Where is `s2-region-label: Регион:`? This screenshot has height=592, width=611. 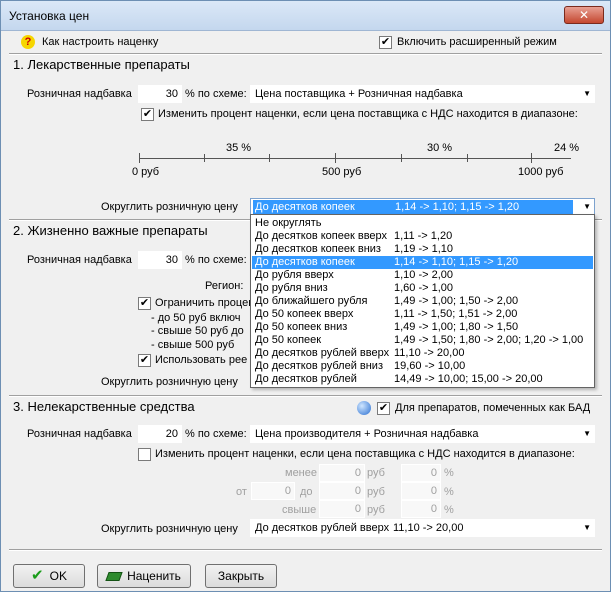
s2-region-label: Регион: is located at coordinates (224, 286).